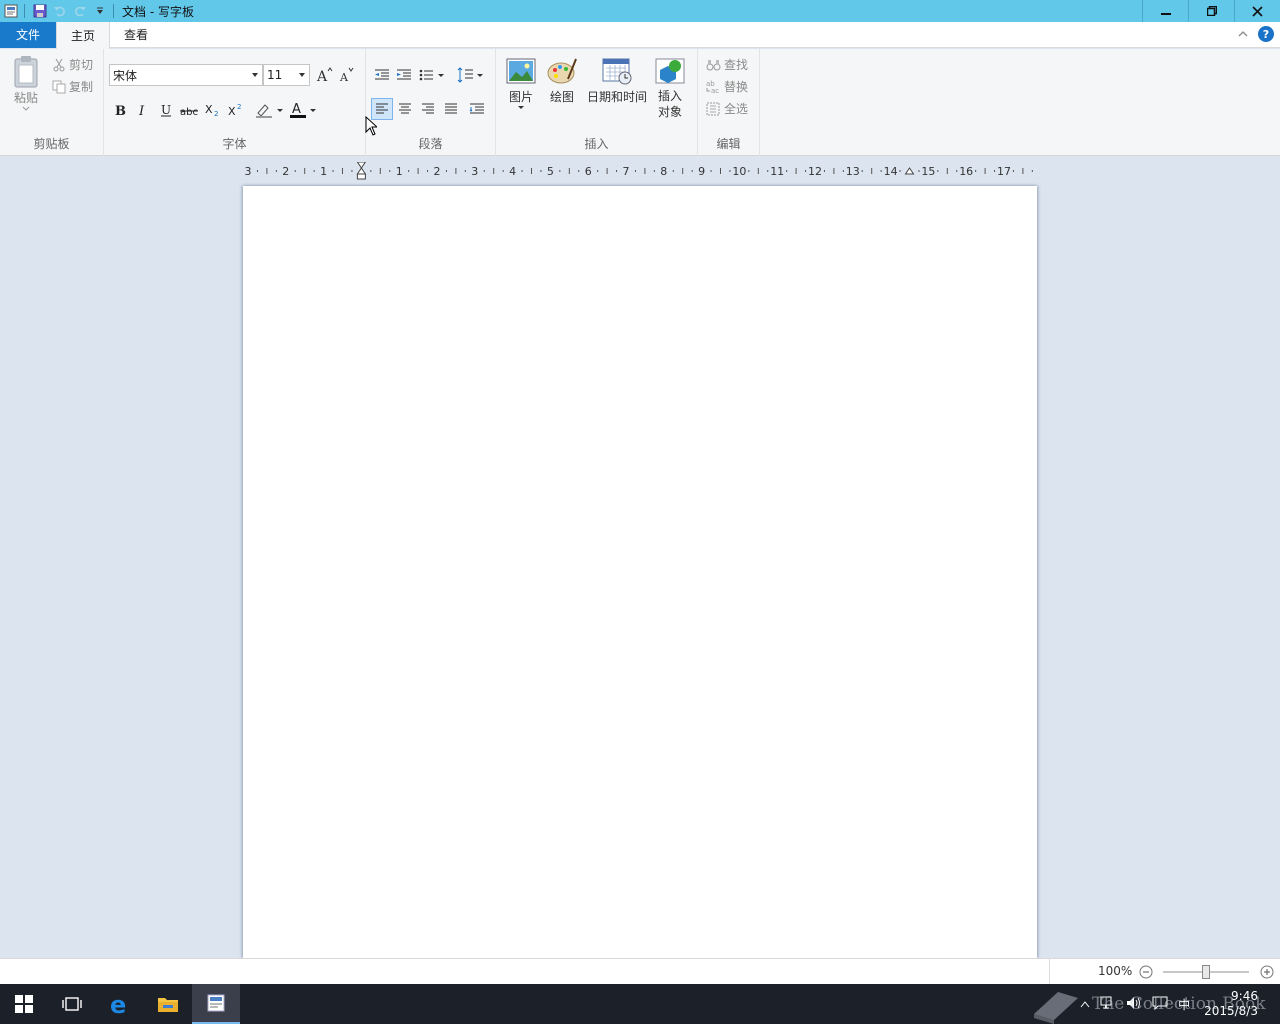 Image resolution: width=1280 pixels, height=1024 pixels. I want to click on shrink-font-button: A, so click(347, 75).